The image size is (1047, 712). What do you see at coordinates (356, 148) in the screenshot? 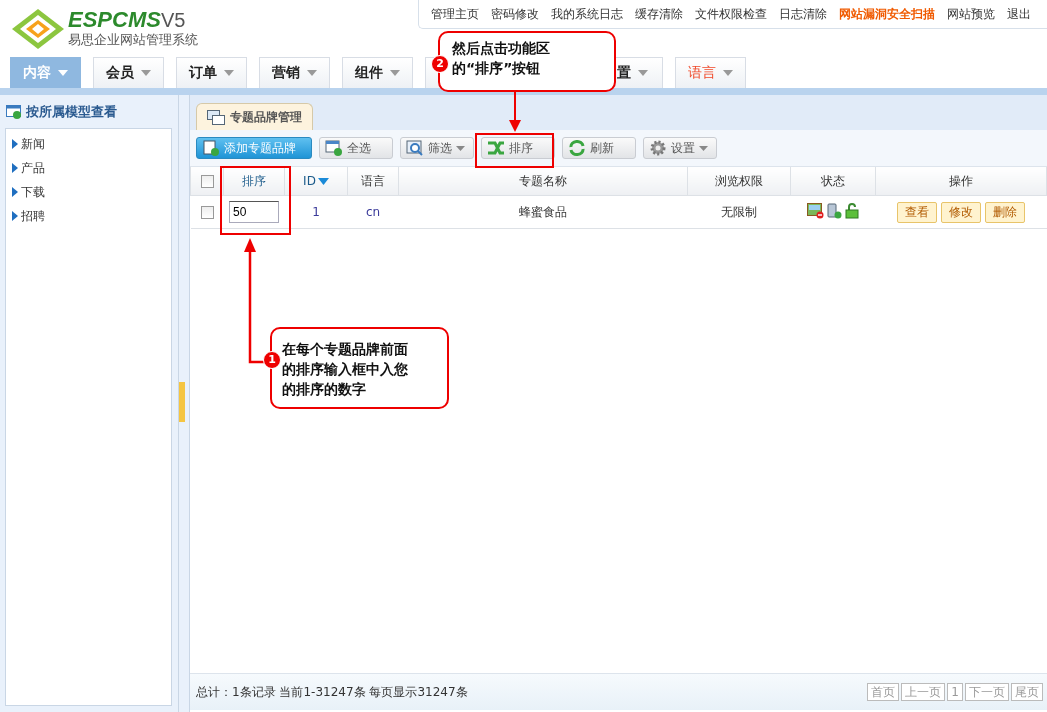
I see `toolbar-button: 全选` at bounding box center [356, 148].